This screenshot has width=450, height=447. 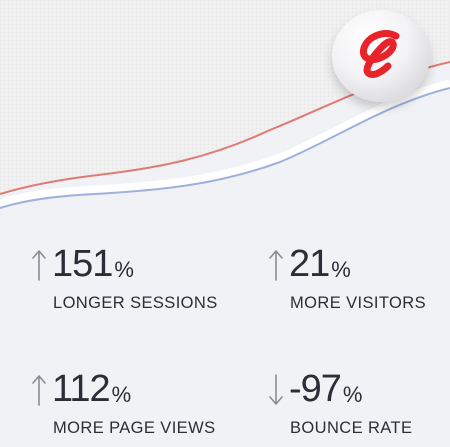 What do you see at coordinates (358, 303) in the screenshot?
I see `stat-label: MORE VISITORS` at bounding box center [358, 303].